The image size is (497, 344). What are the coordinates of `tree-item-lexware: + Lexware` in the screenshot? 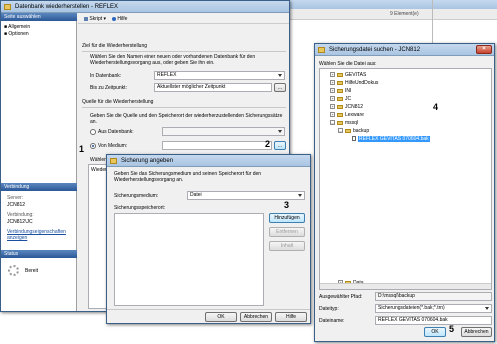 It's located at (347, 115).